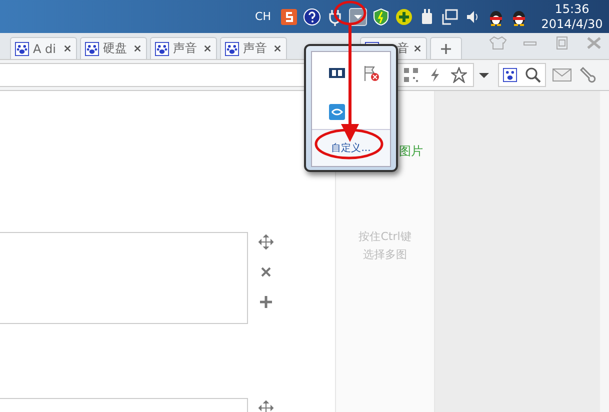 The height and width of the screenshot is (412, 609). What do you see at coordinates (385, 246) in the screenshot?
I see `multi-select-hint: 按住Ctrl键 选择多图` at bounding box center [385, 246].